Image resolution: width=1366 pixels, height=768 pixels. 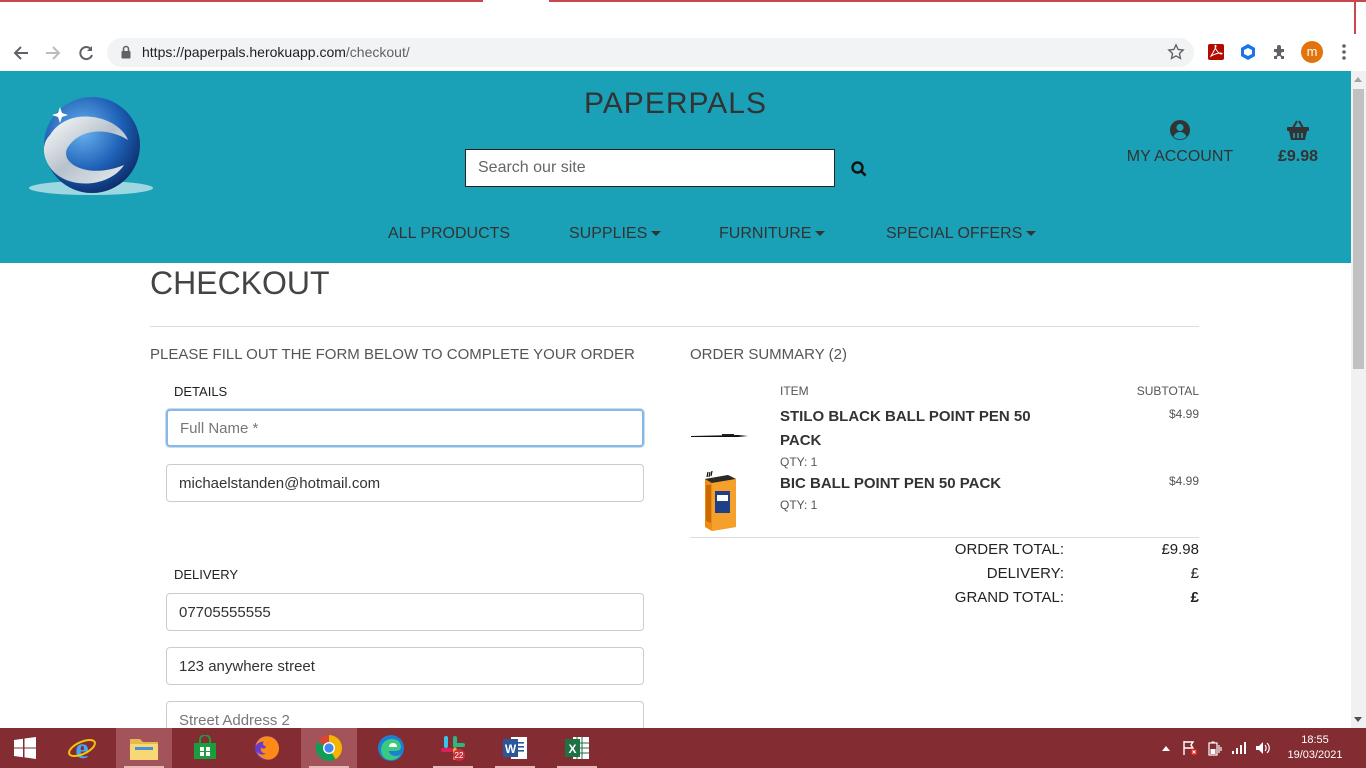 I want to click on details-legend: DETAILS, so click(x=201, y=391).